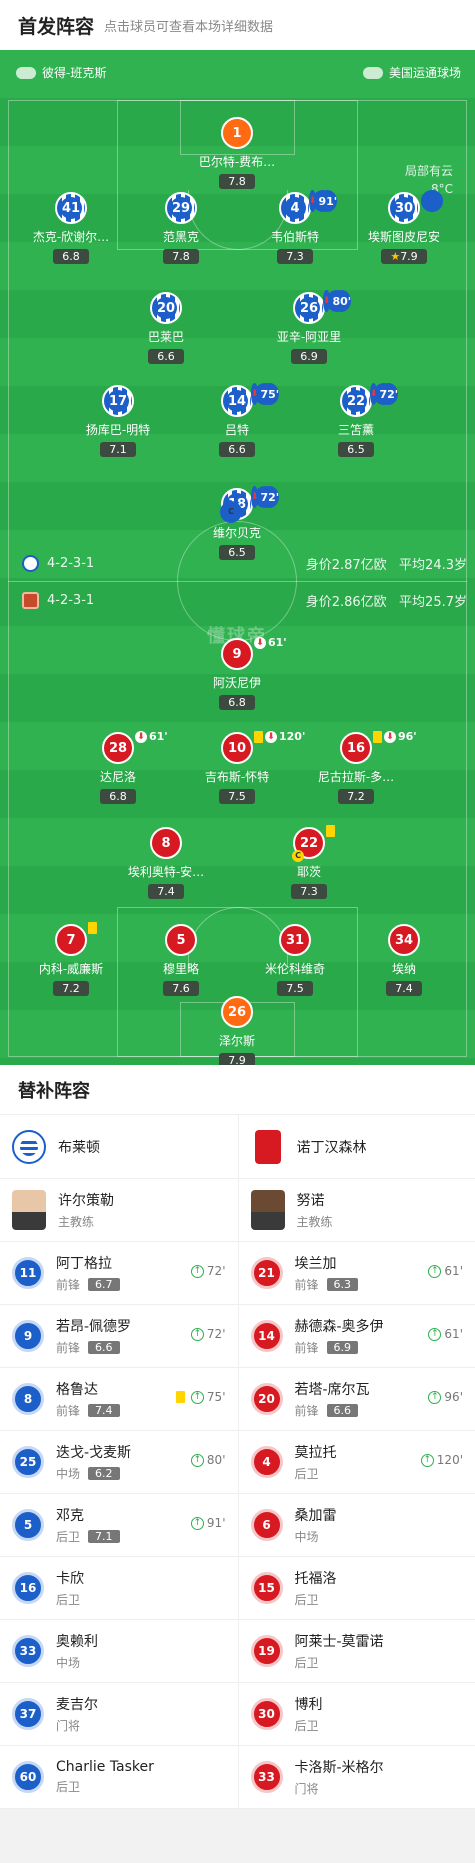 Image resolution: width=475 pixels, height=1863 pixels. Describe the element at coordinates (411, 72) in the screenshot. I see `stadium: 美国运通球场` at that location.